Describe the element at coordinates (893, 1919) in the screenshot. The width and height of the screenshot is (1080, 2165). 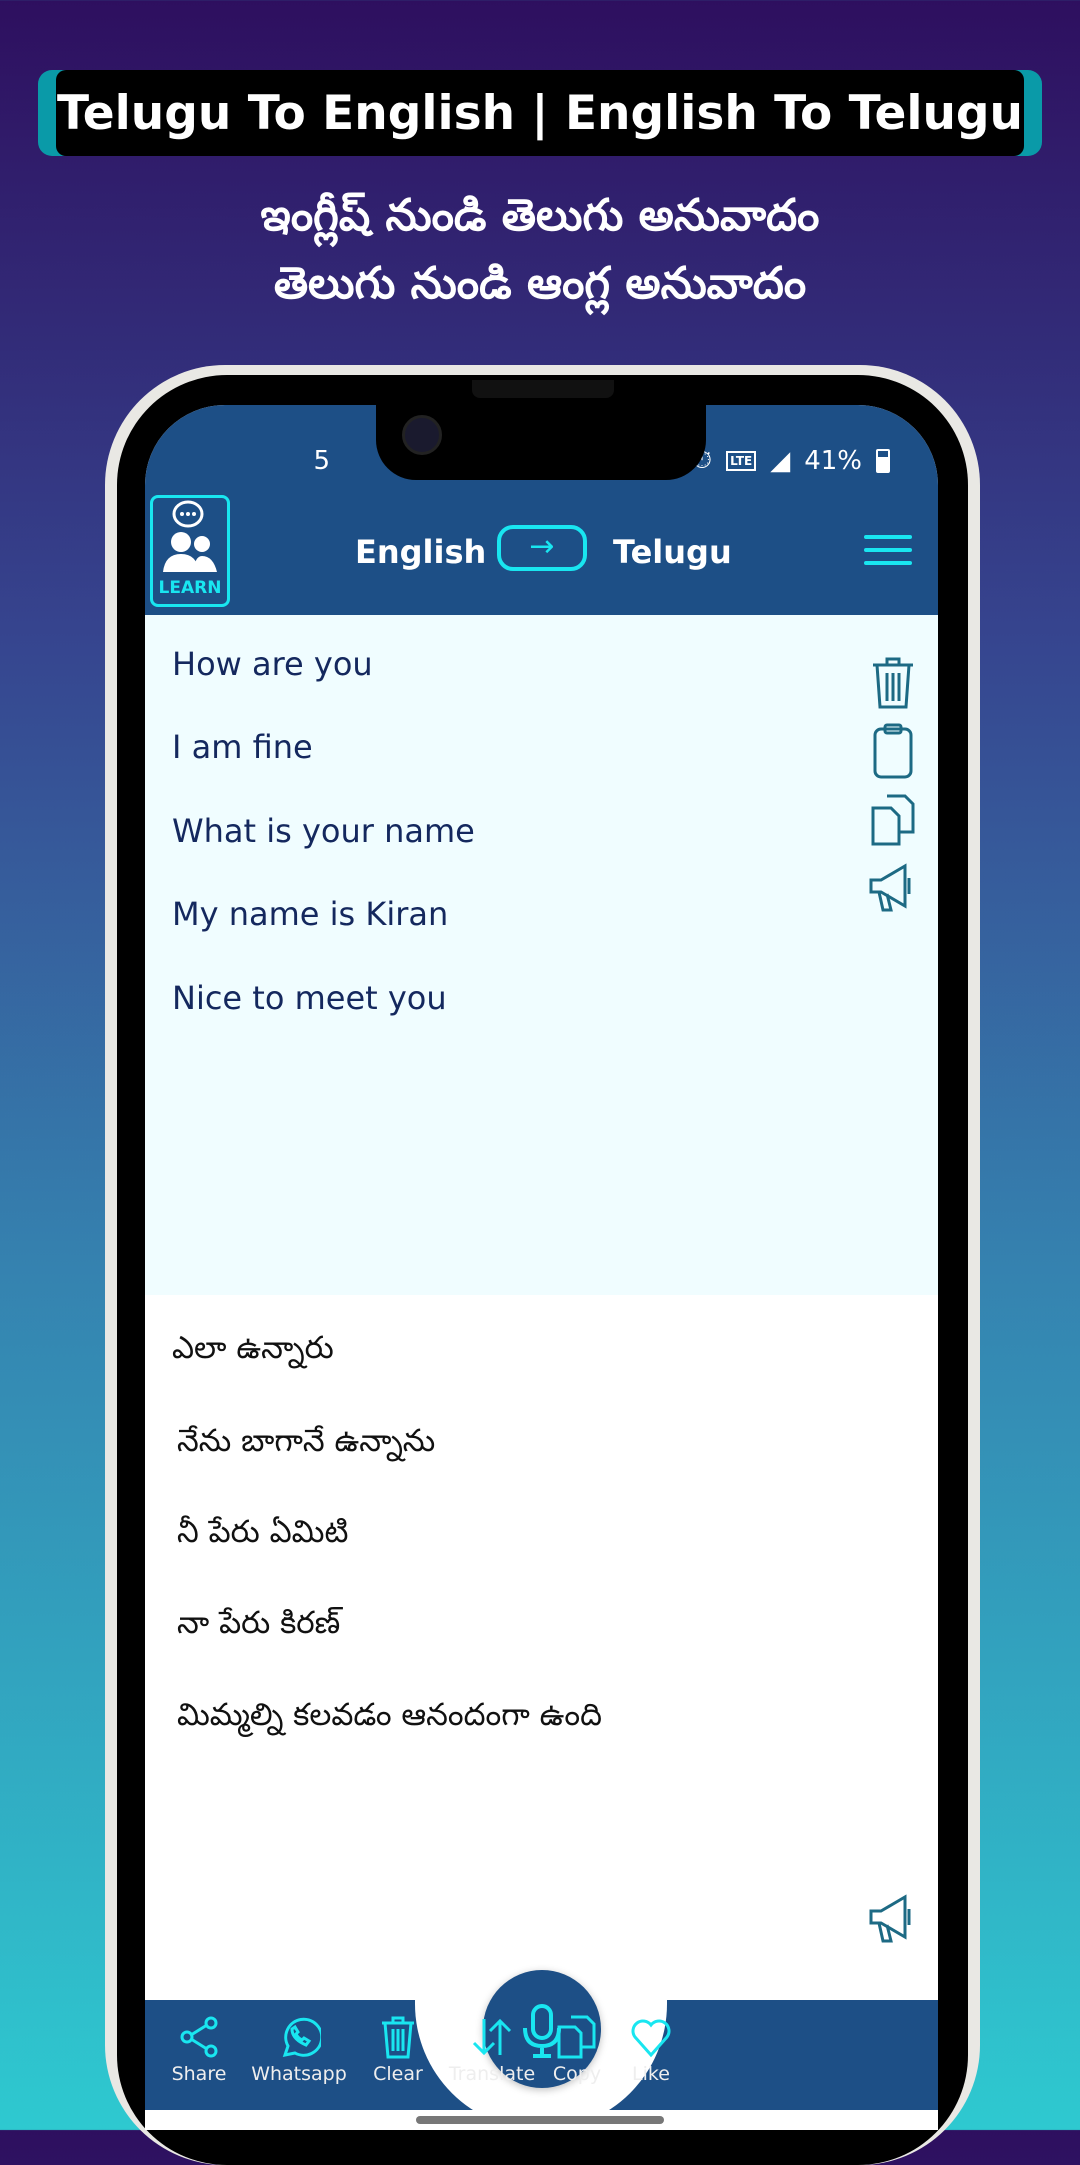
I see `output-speaker-icon` at that location.